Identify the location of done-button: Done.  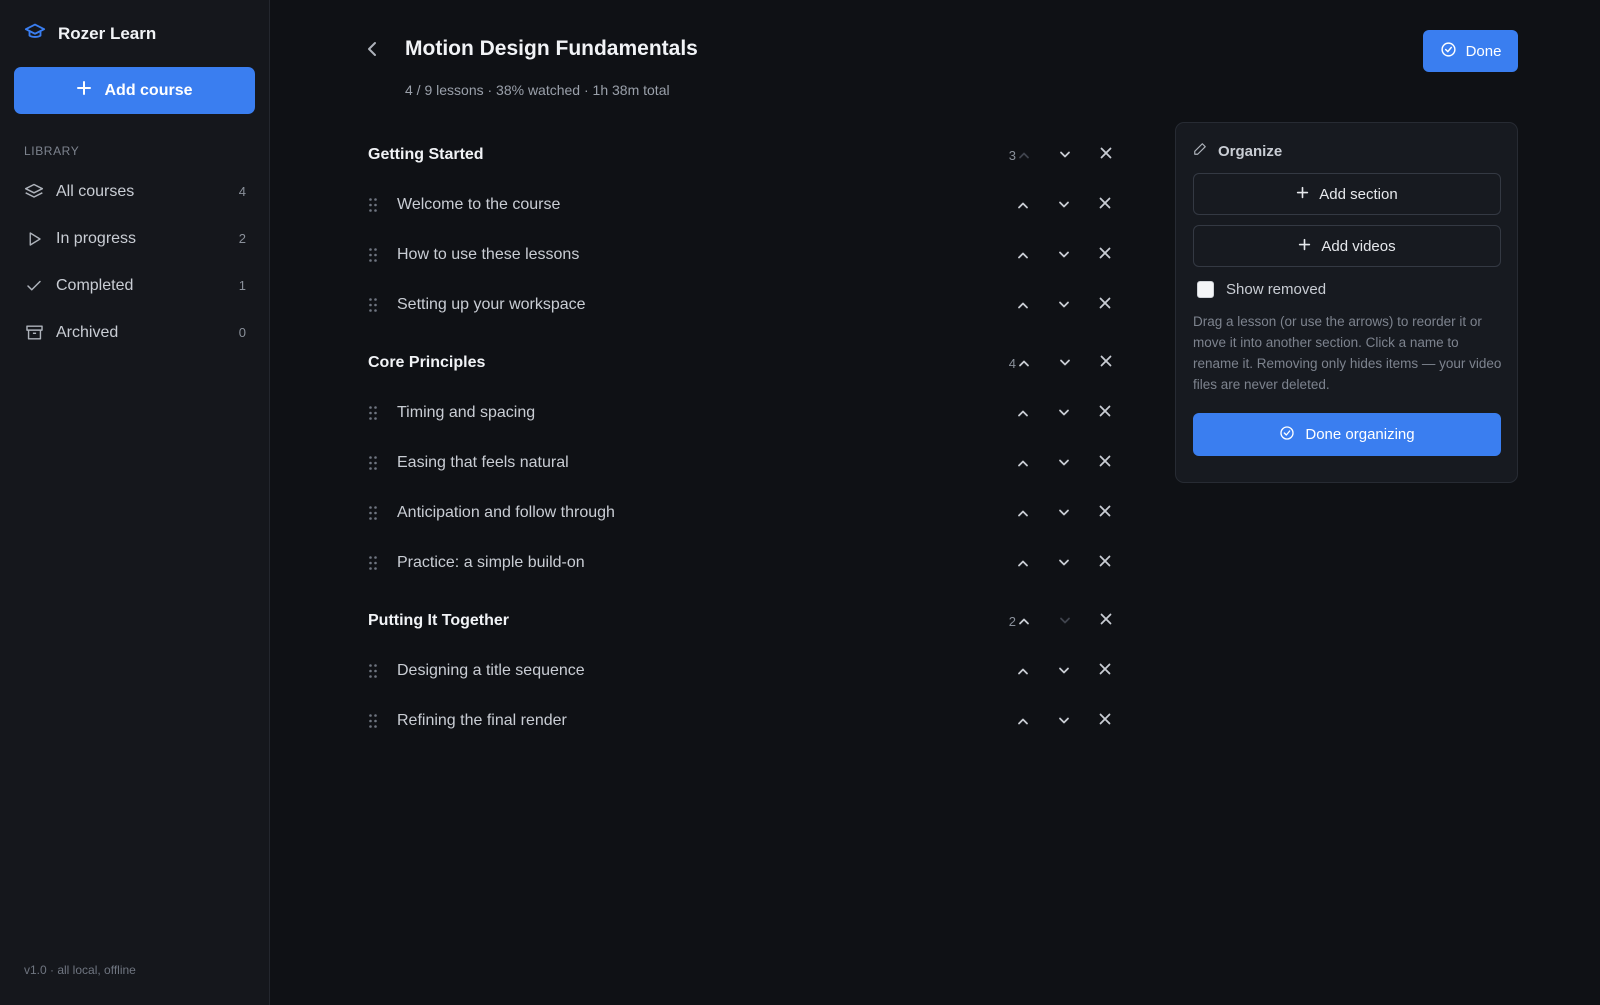
(1470, 51).